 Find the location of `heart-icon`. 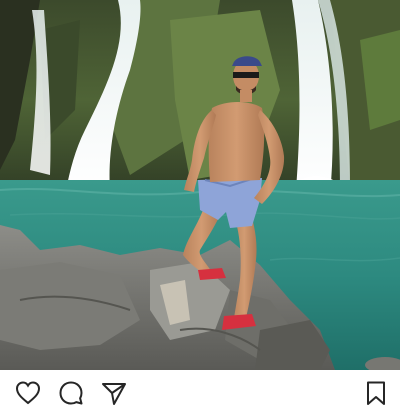

heart-icon is located at coordinates (28, 393).